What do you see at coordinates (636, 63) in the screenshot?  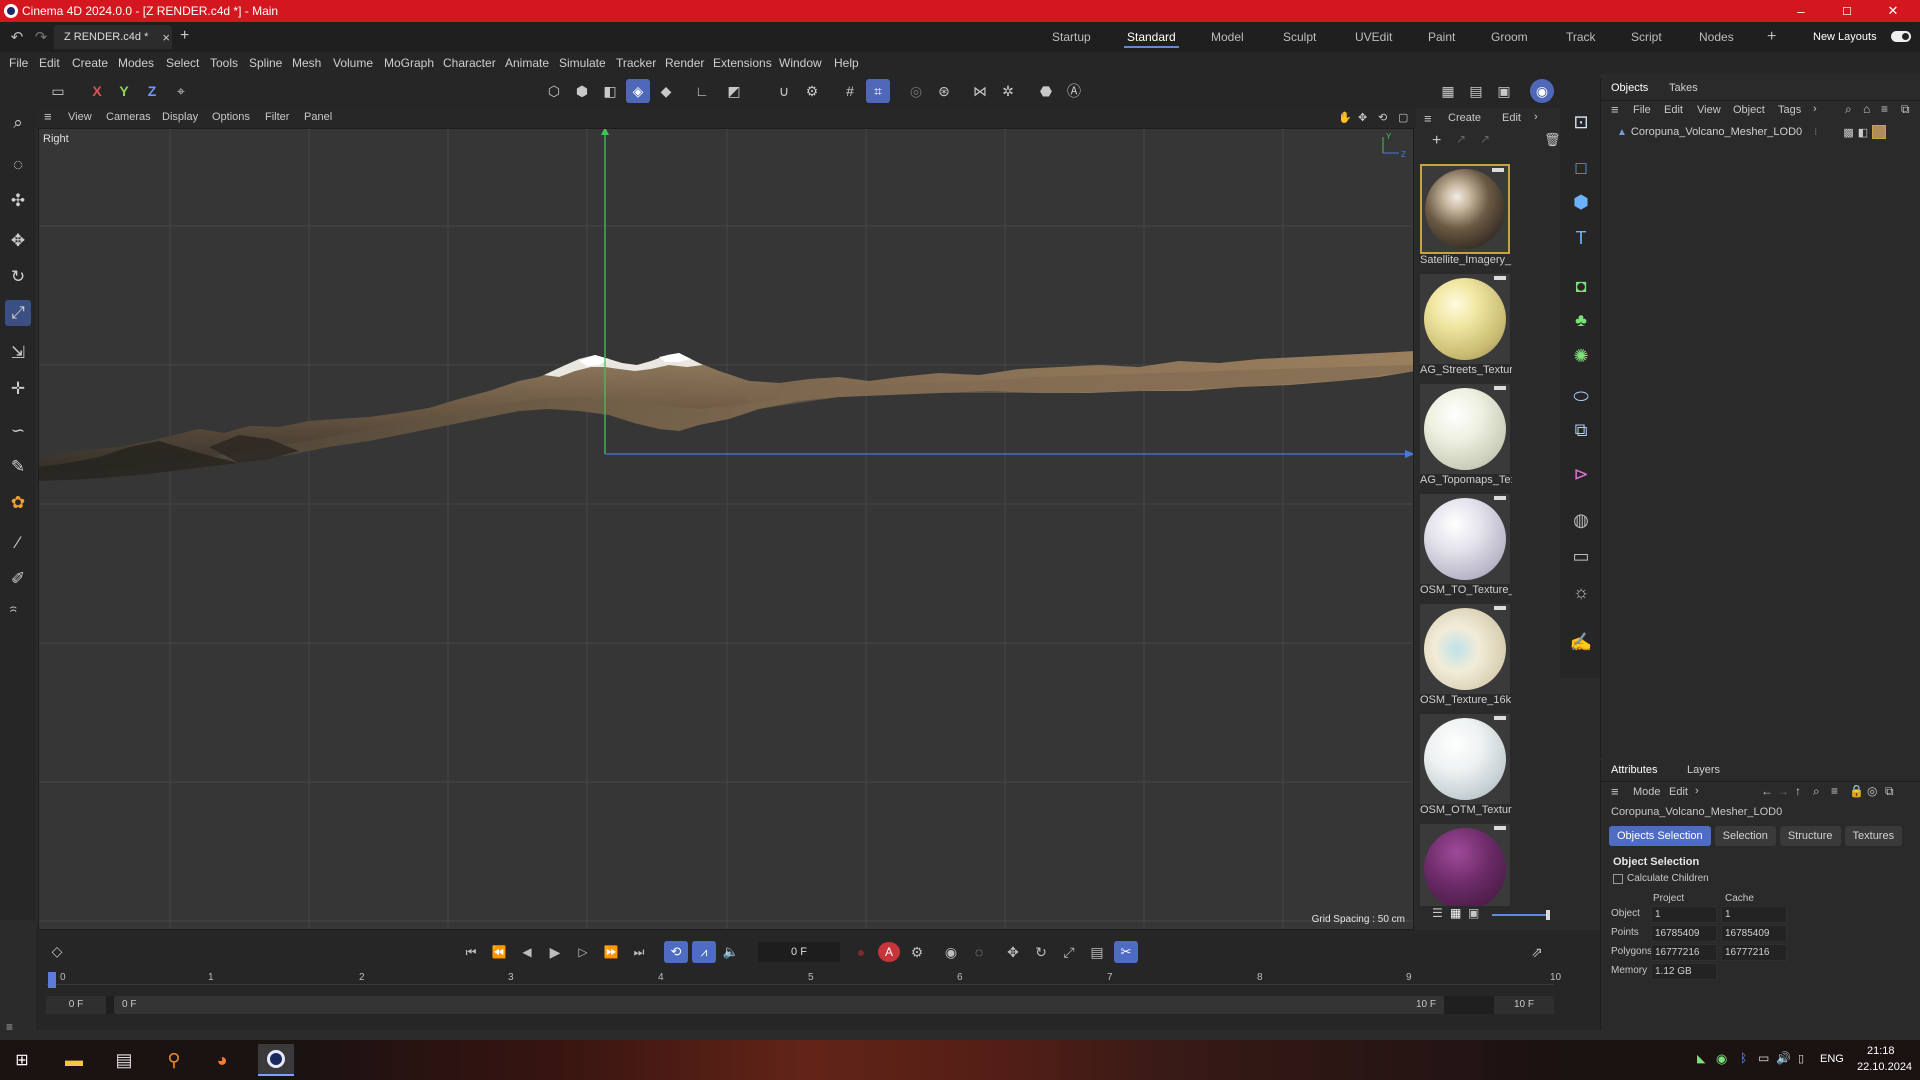 I see `menu-tracker: Tracker` at bounding box center [636, 63].